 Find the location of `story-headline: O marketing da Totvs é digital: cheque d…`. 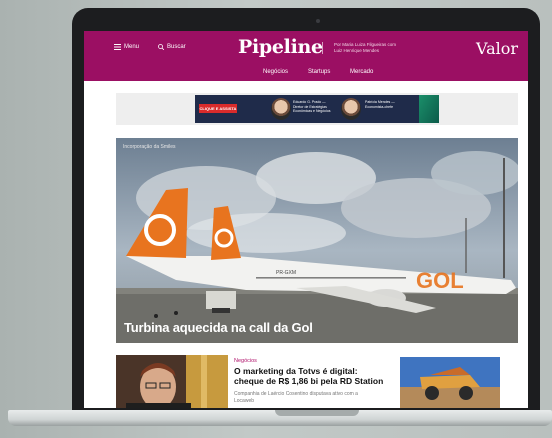

story-headline: O marketing da Totvs é digital: cheque d… is located at coordinates (309, 376).